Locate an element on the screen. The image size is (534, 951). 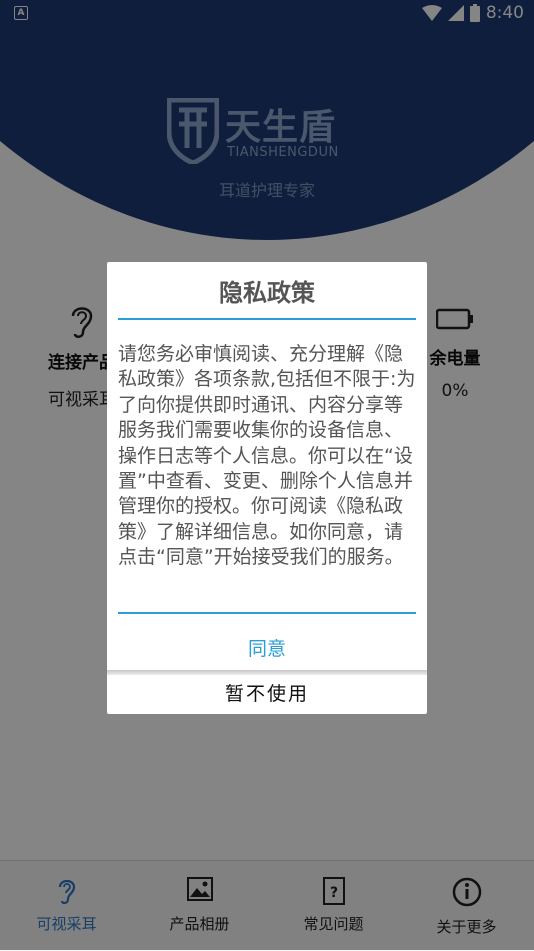
agree-button: 同意 is located at coordinates (267, 649).